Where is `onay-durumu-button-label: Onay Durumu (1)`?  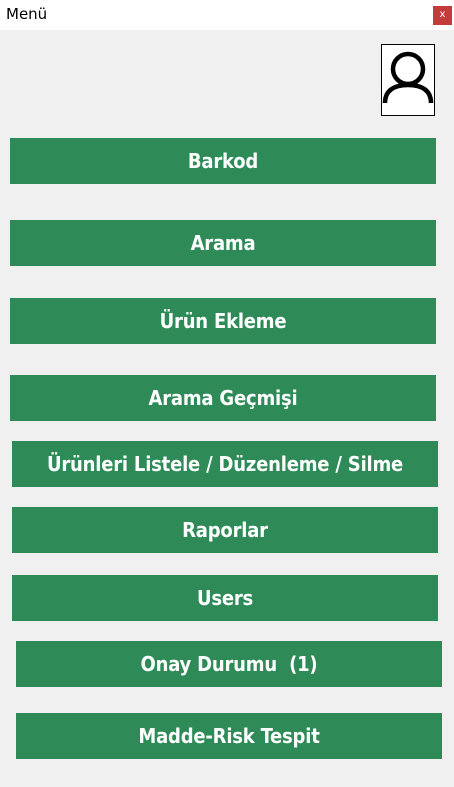 onay-durumu-button-label: Onay Durumu (1) is located at coordinates (229, 664).